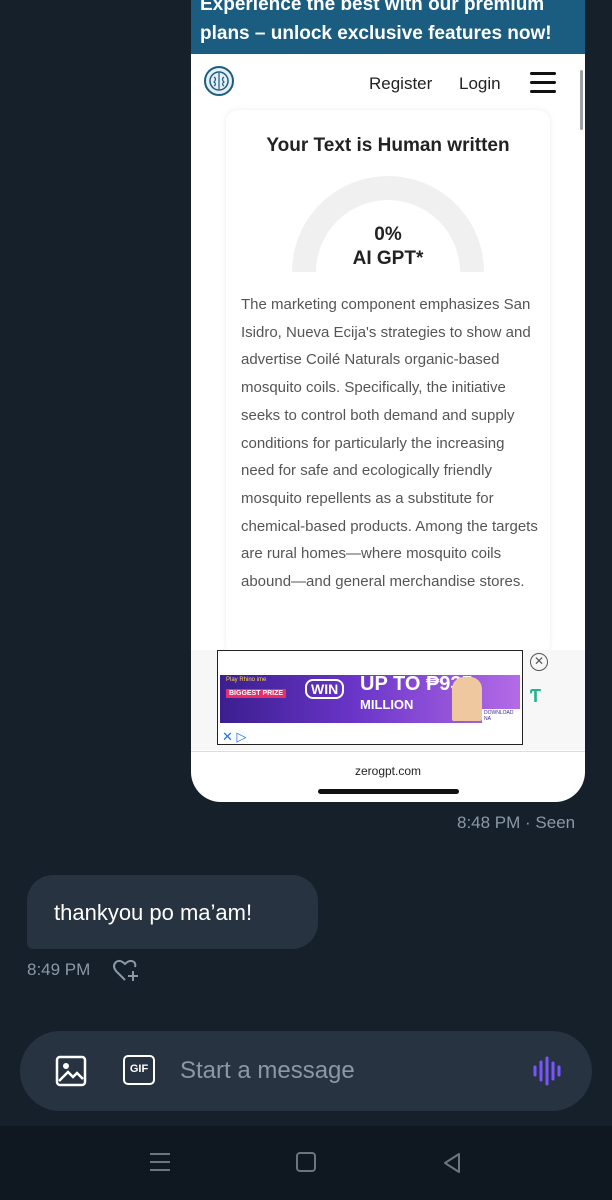  I want to click on ad-prize-unit: MILLION, so click(387, 704).